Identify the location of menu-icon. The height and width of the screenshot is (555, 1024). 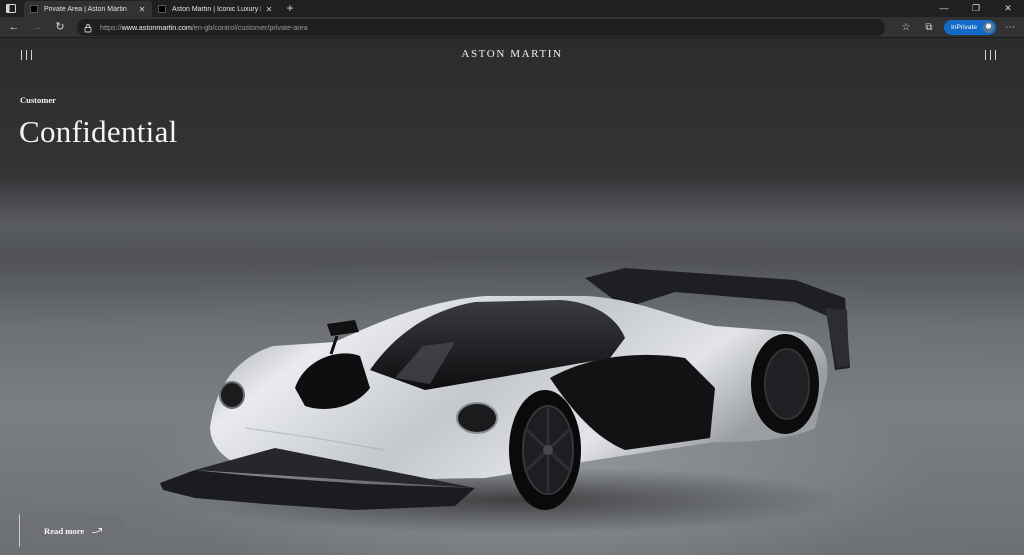
(27, 55).